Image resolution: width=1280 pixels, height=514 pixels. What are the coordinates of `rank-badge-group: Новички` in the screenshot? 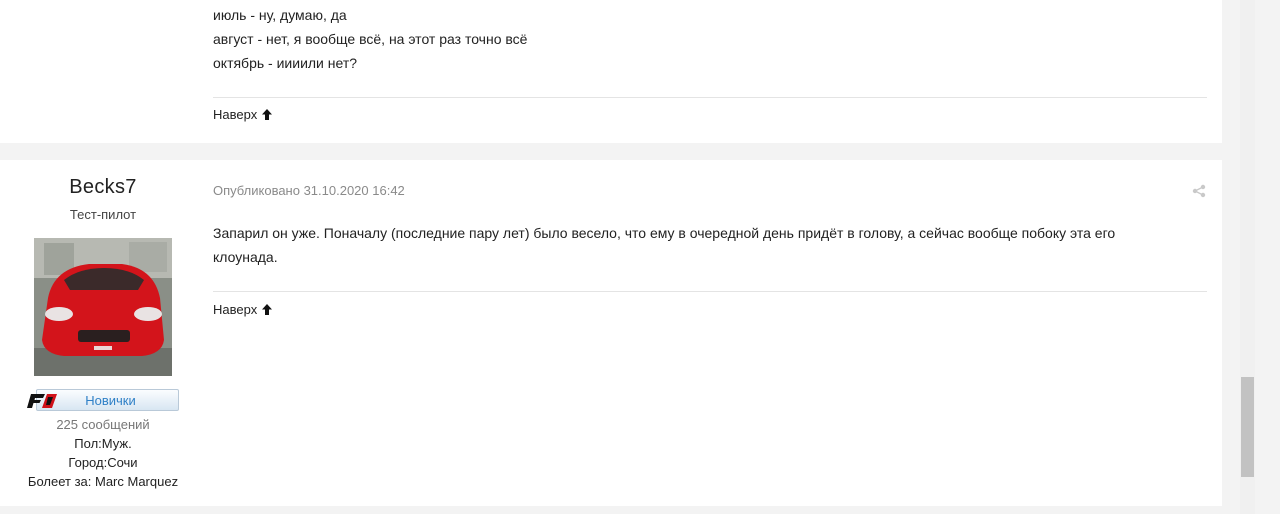 It's located at (103, 401).